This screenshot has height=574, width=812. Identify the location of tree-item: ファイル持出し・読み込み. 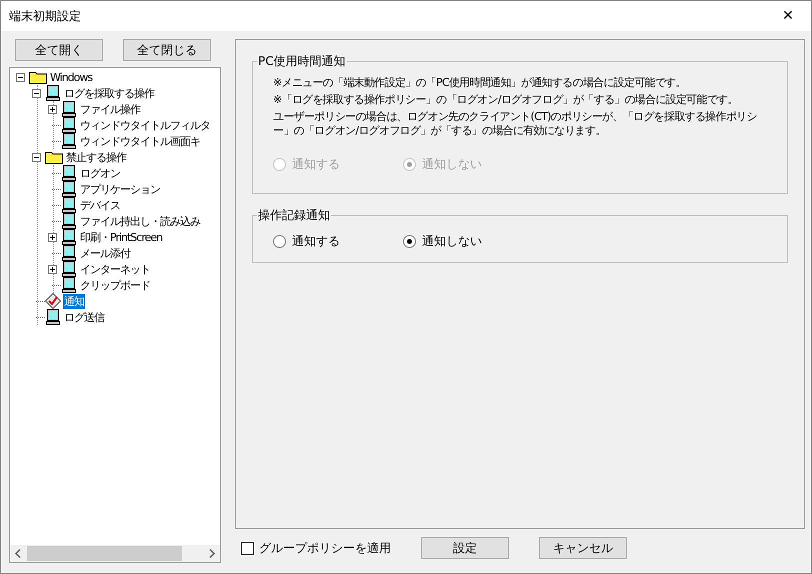
(140, 221).